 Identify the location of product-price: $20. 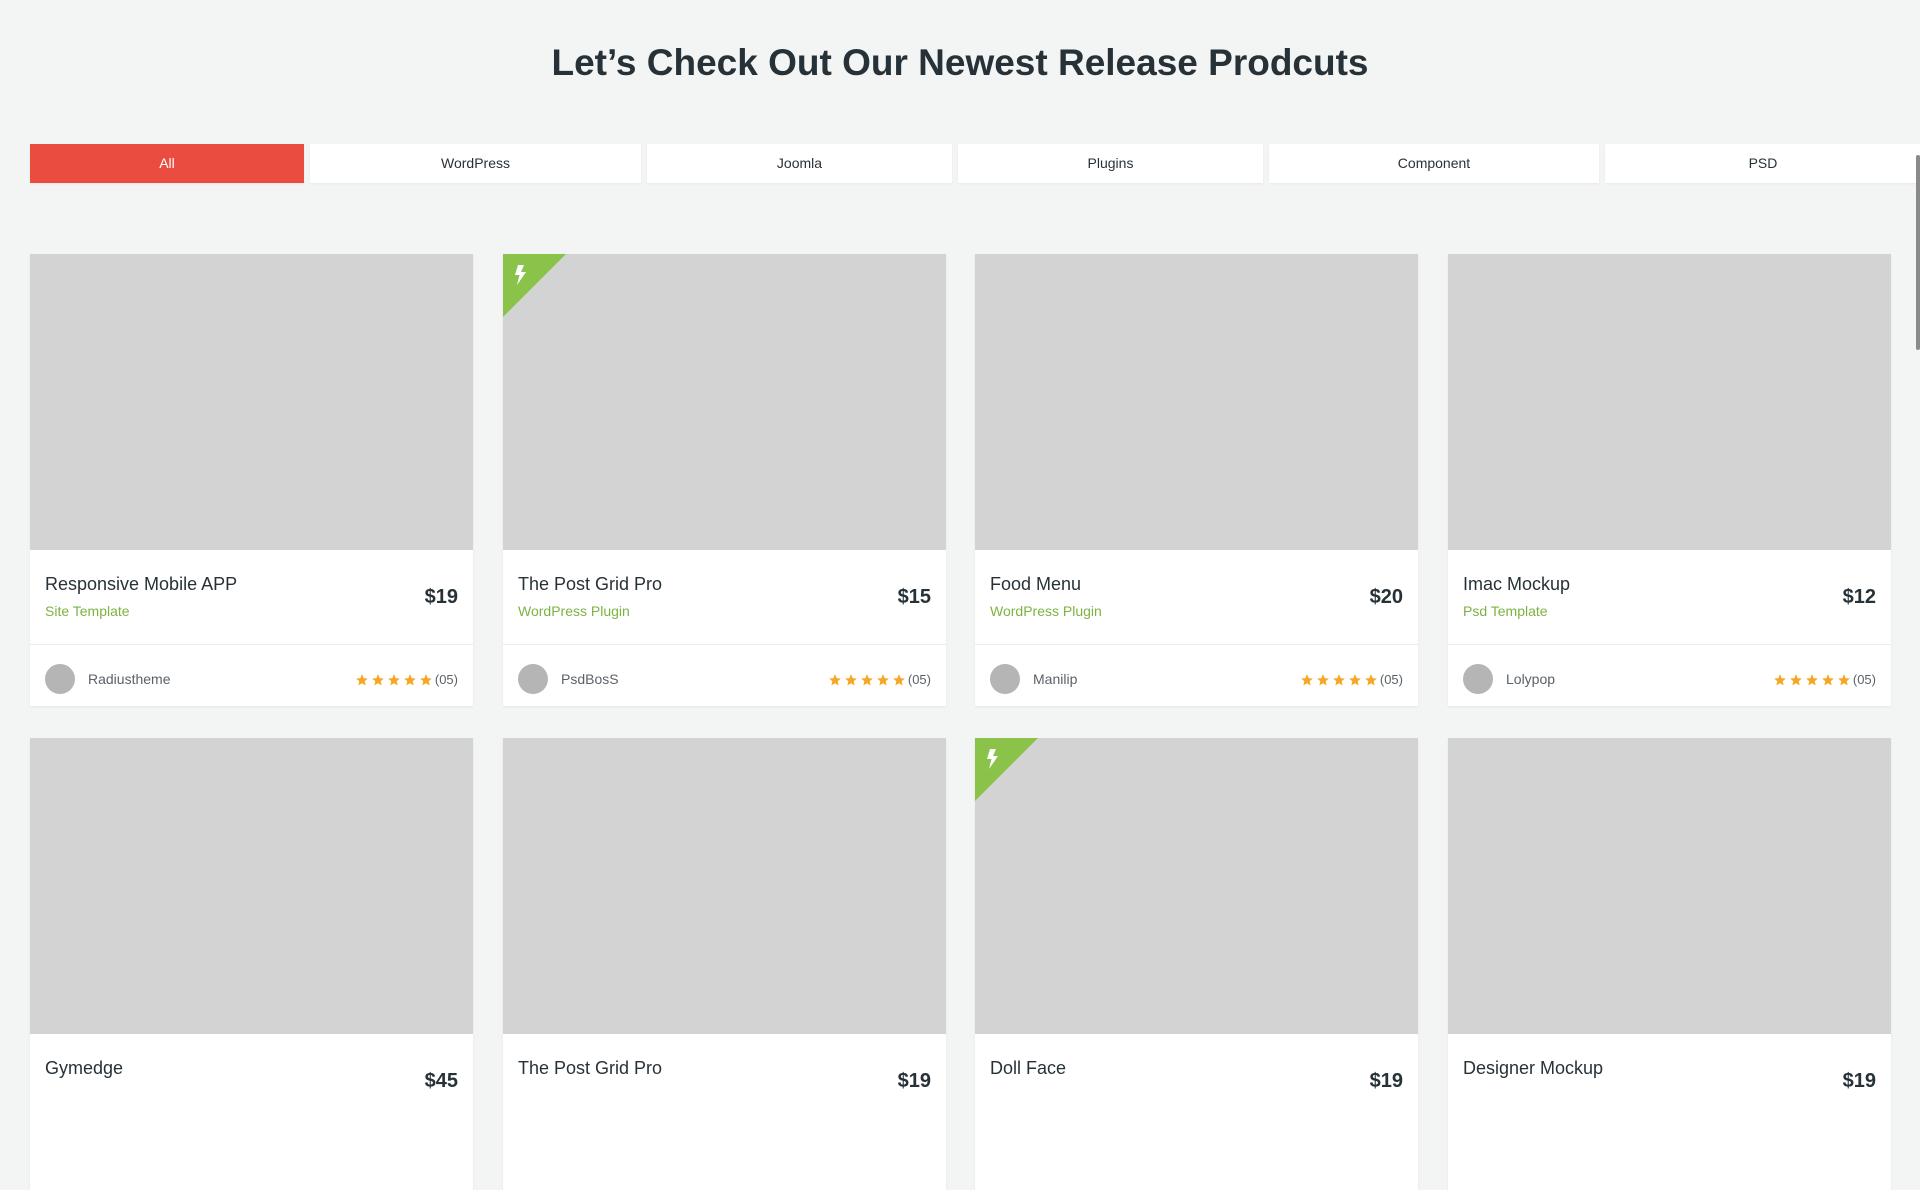
(1386, 597).